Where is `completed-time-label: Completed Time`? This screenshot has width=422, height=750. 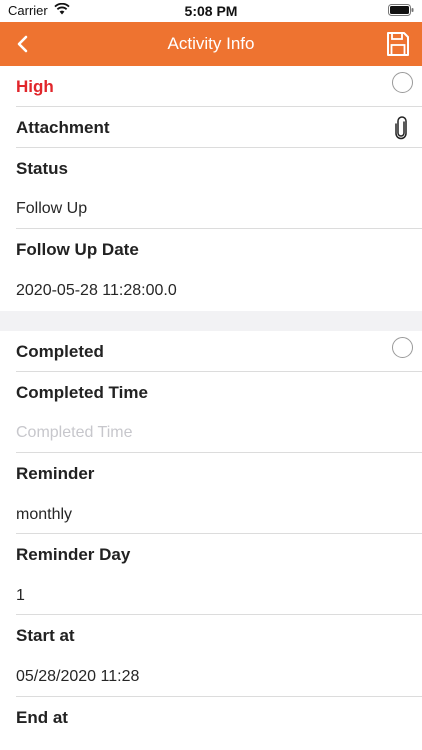 completed-time-label: Completed Time is located at coordinates (82, 392).